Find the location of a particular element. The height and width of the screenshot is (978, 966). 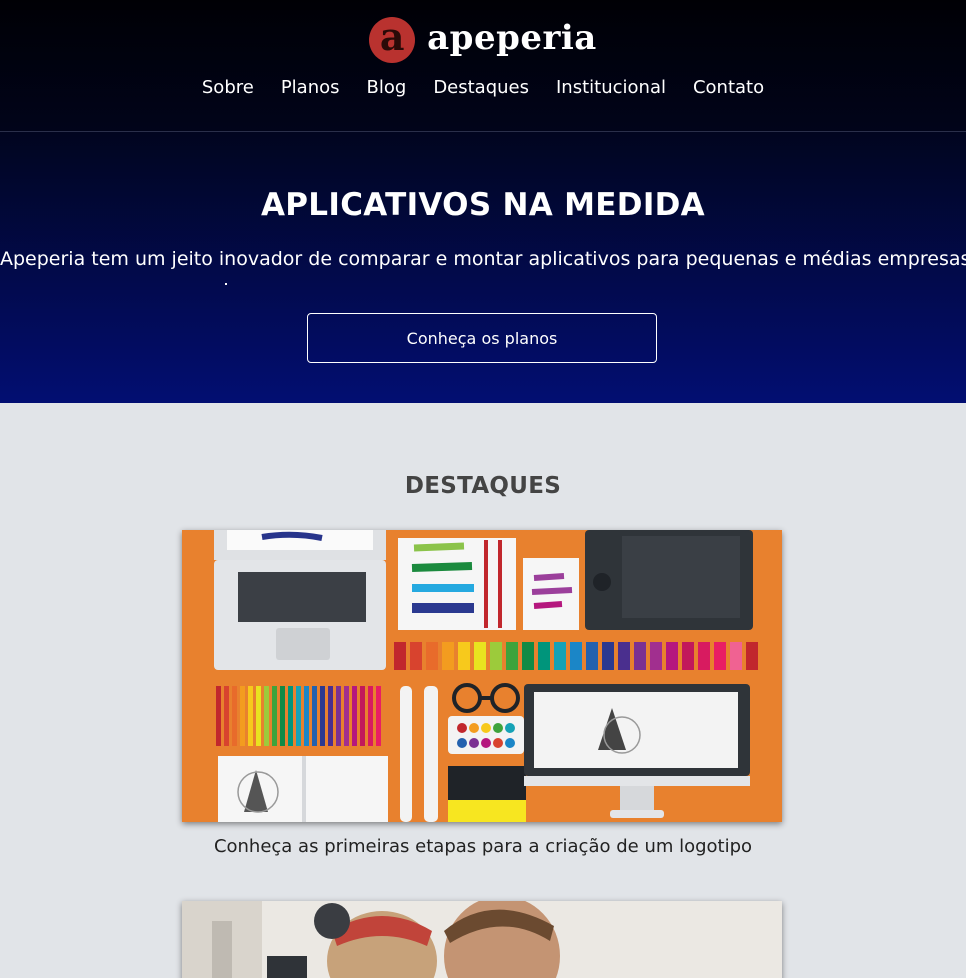

featured-heading: DESTAQUES is located at coordinates (483, 486).